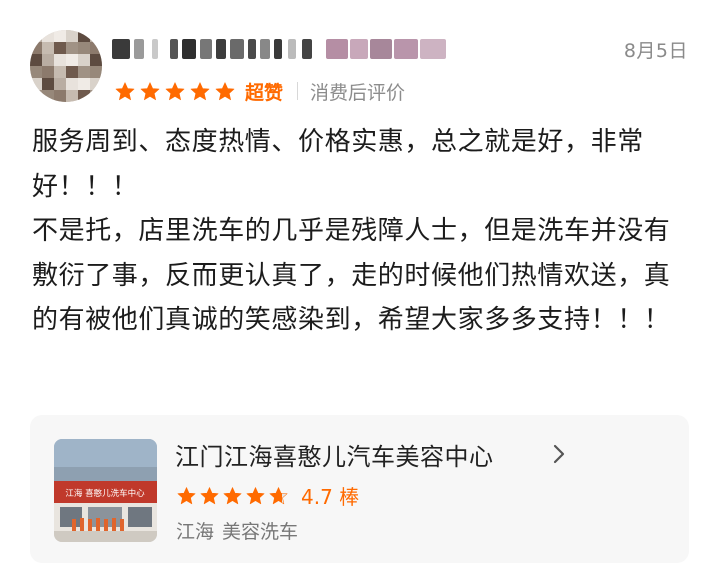 The image size is (720, 584). I want to click on chevron-right-icon, so click(559, 454).